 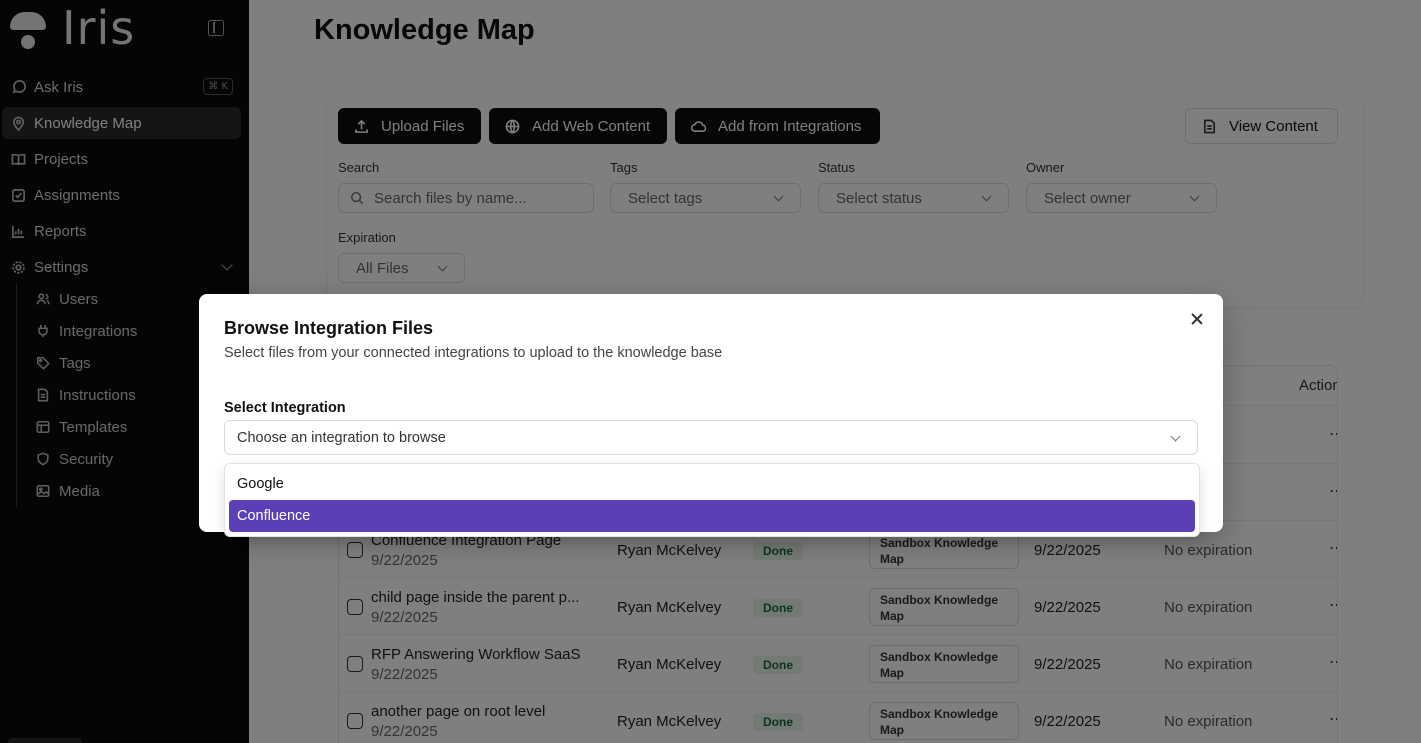 What do you see at coordinates (712, 484) in the screenshot?
I see `option-google: Google` at bounding box center [712, 484].